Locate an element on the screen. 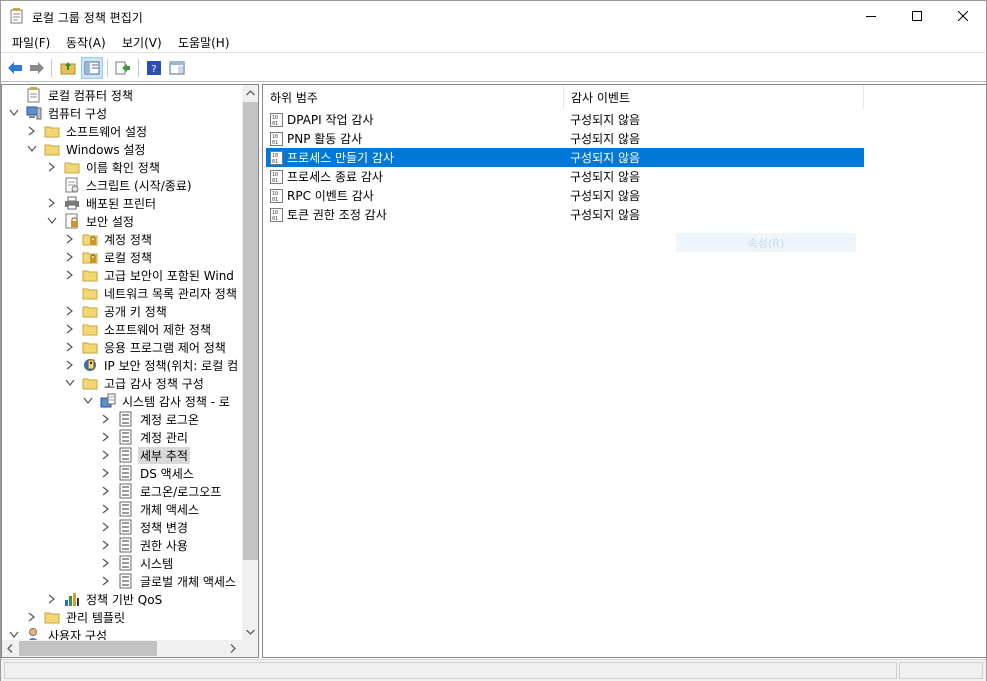 This screenshot has width=987, height=681. tree-item: 고급 감사 정책 구성 is located at coordinates (135, 383).